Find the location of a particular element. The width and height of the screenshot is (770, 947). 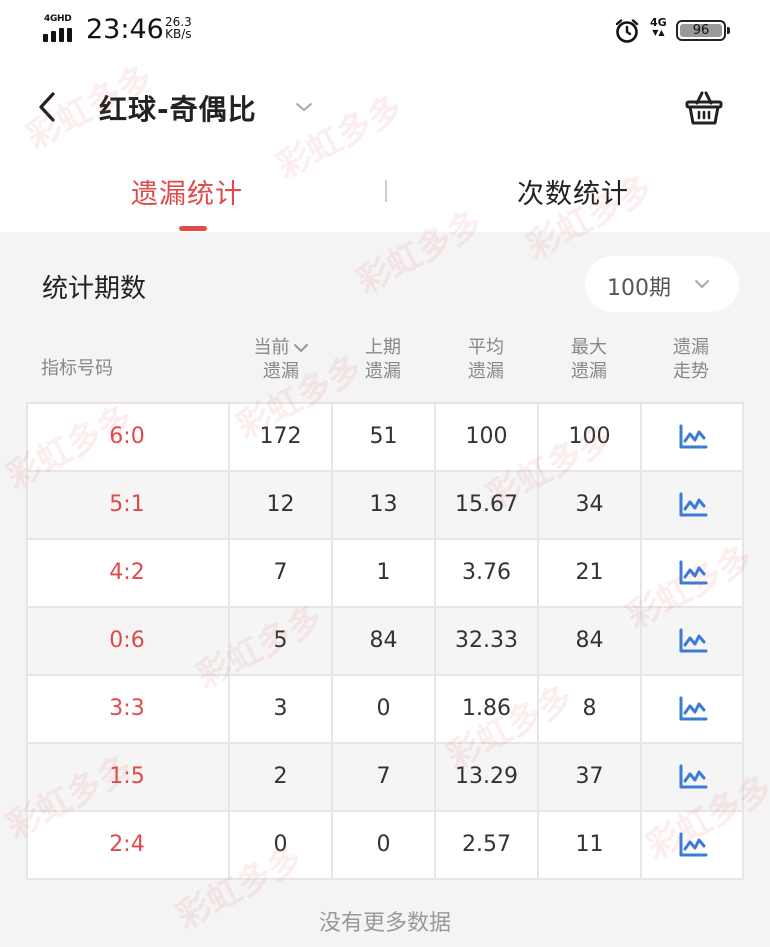

header: 红球-奇偶比 is located at coordinates (385, 108).